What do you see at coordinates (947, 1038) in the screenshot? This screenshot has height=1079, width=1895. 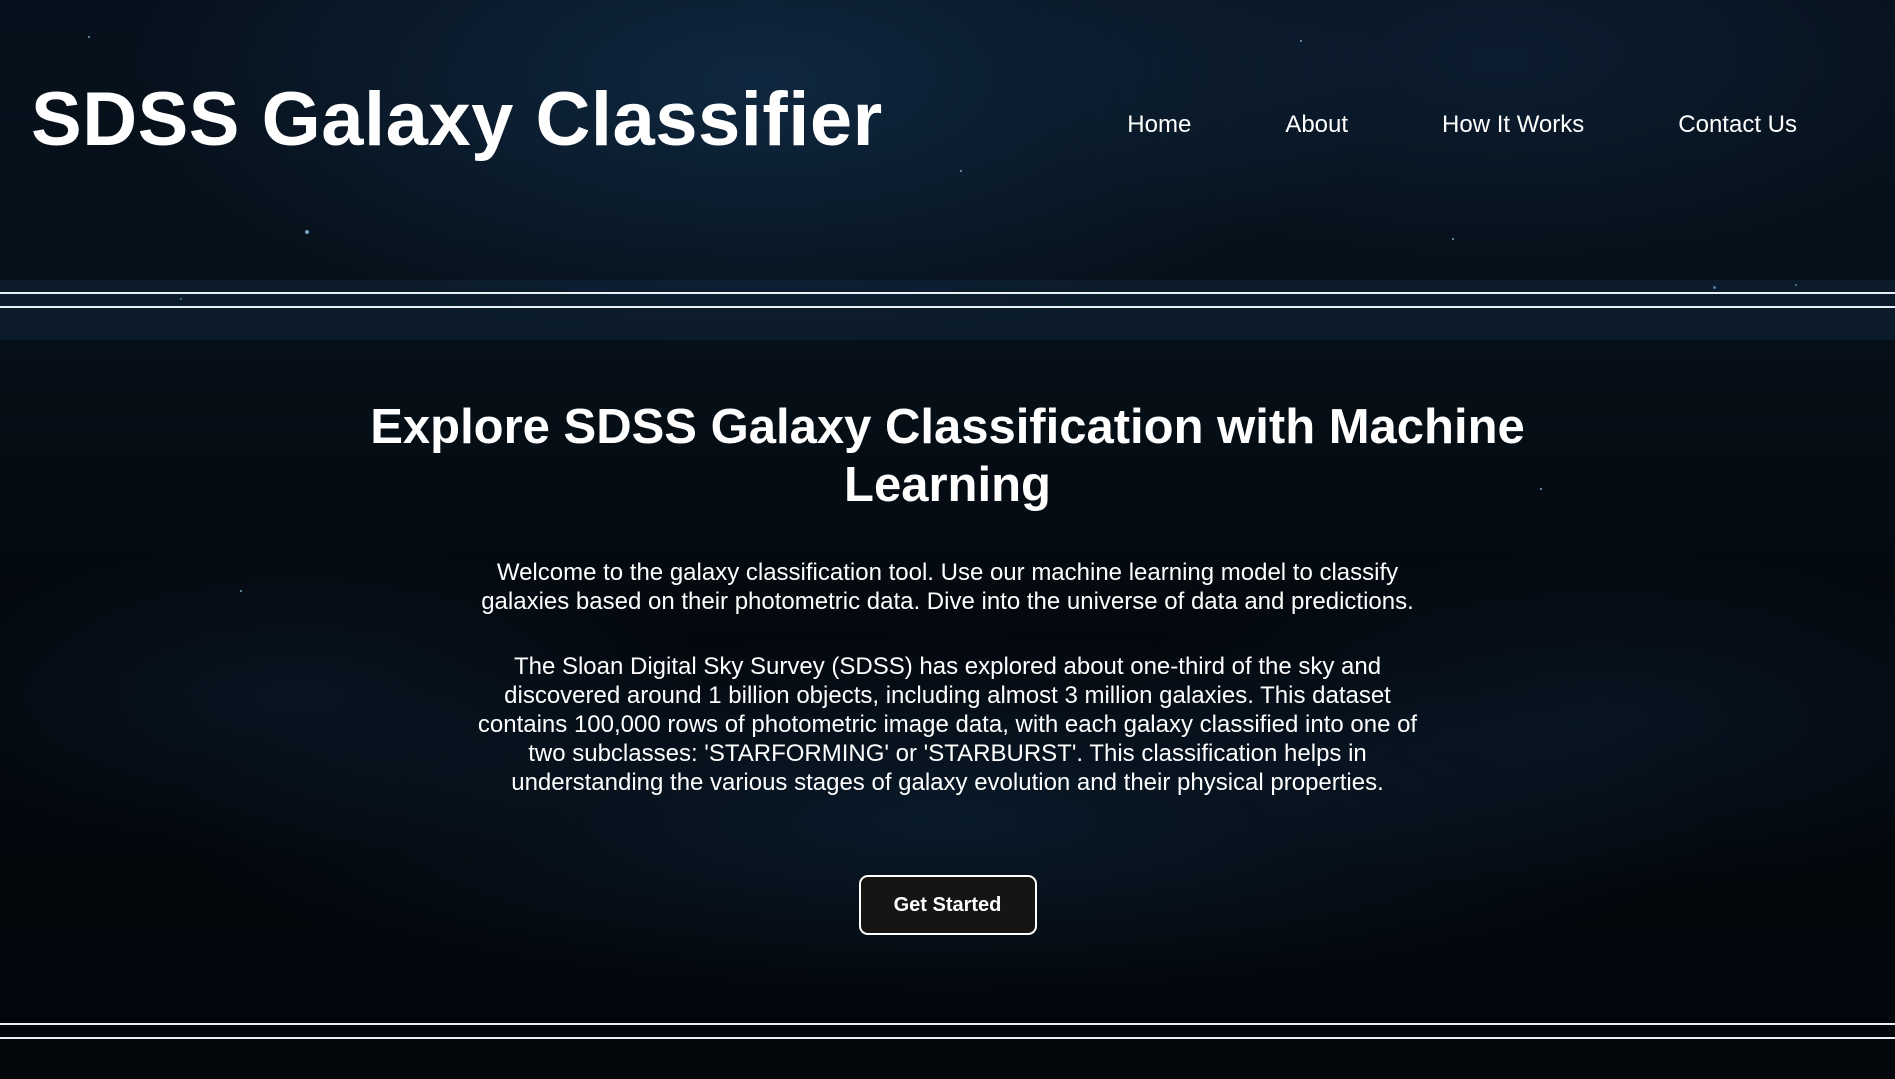 I see `footer-divider-bottom` at bounding box center [947, 1038].